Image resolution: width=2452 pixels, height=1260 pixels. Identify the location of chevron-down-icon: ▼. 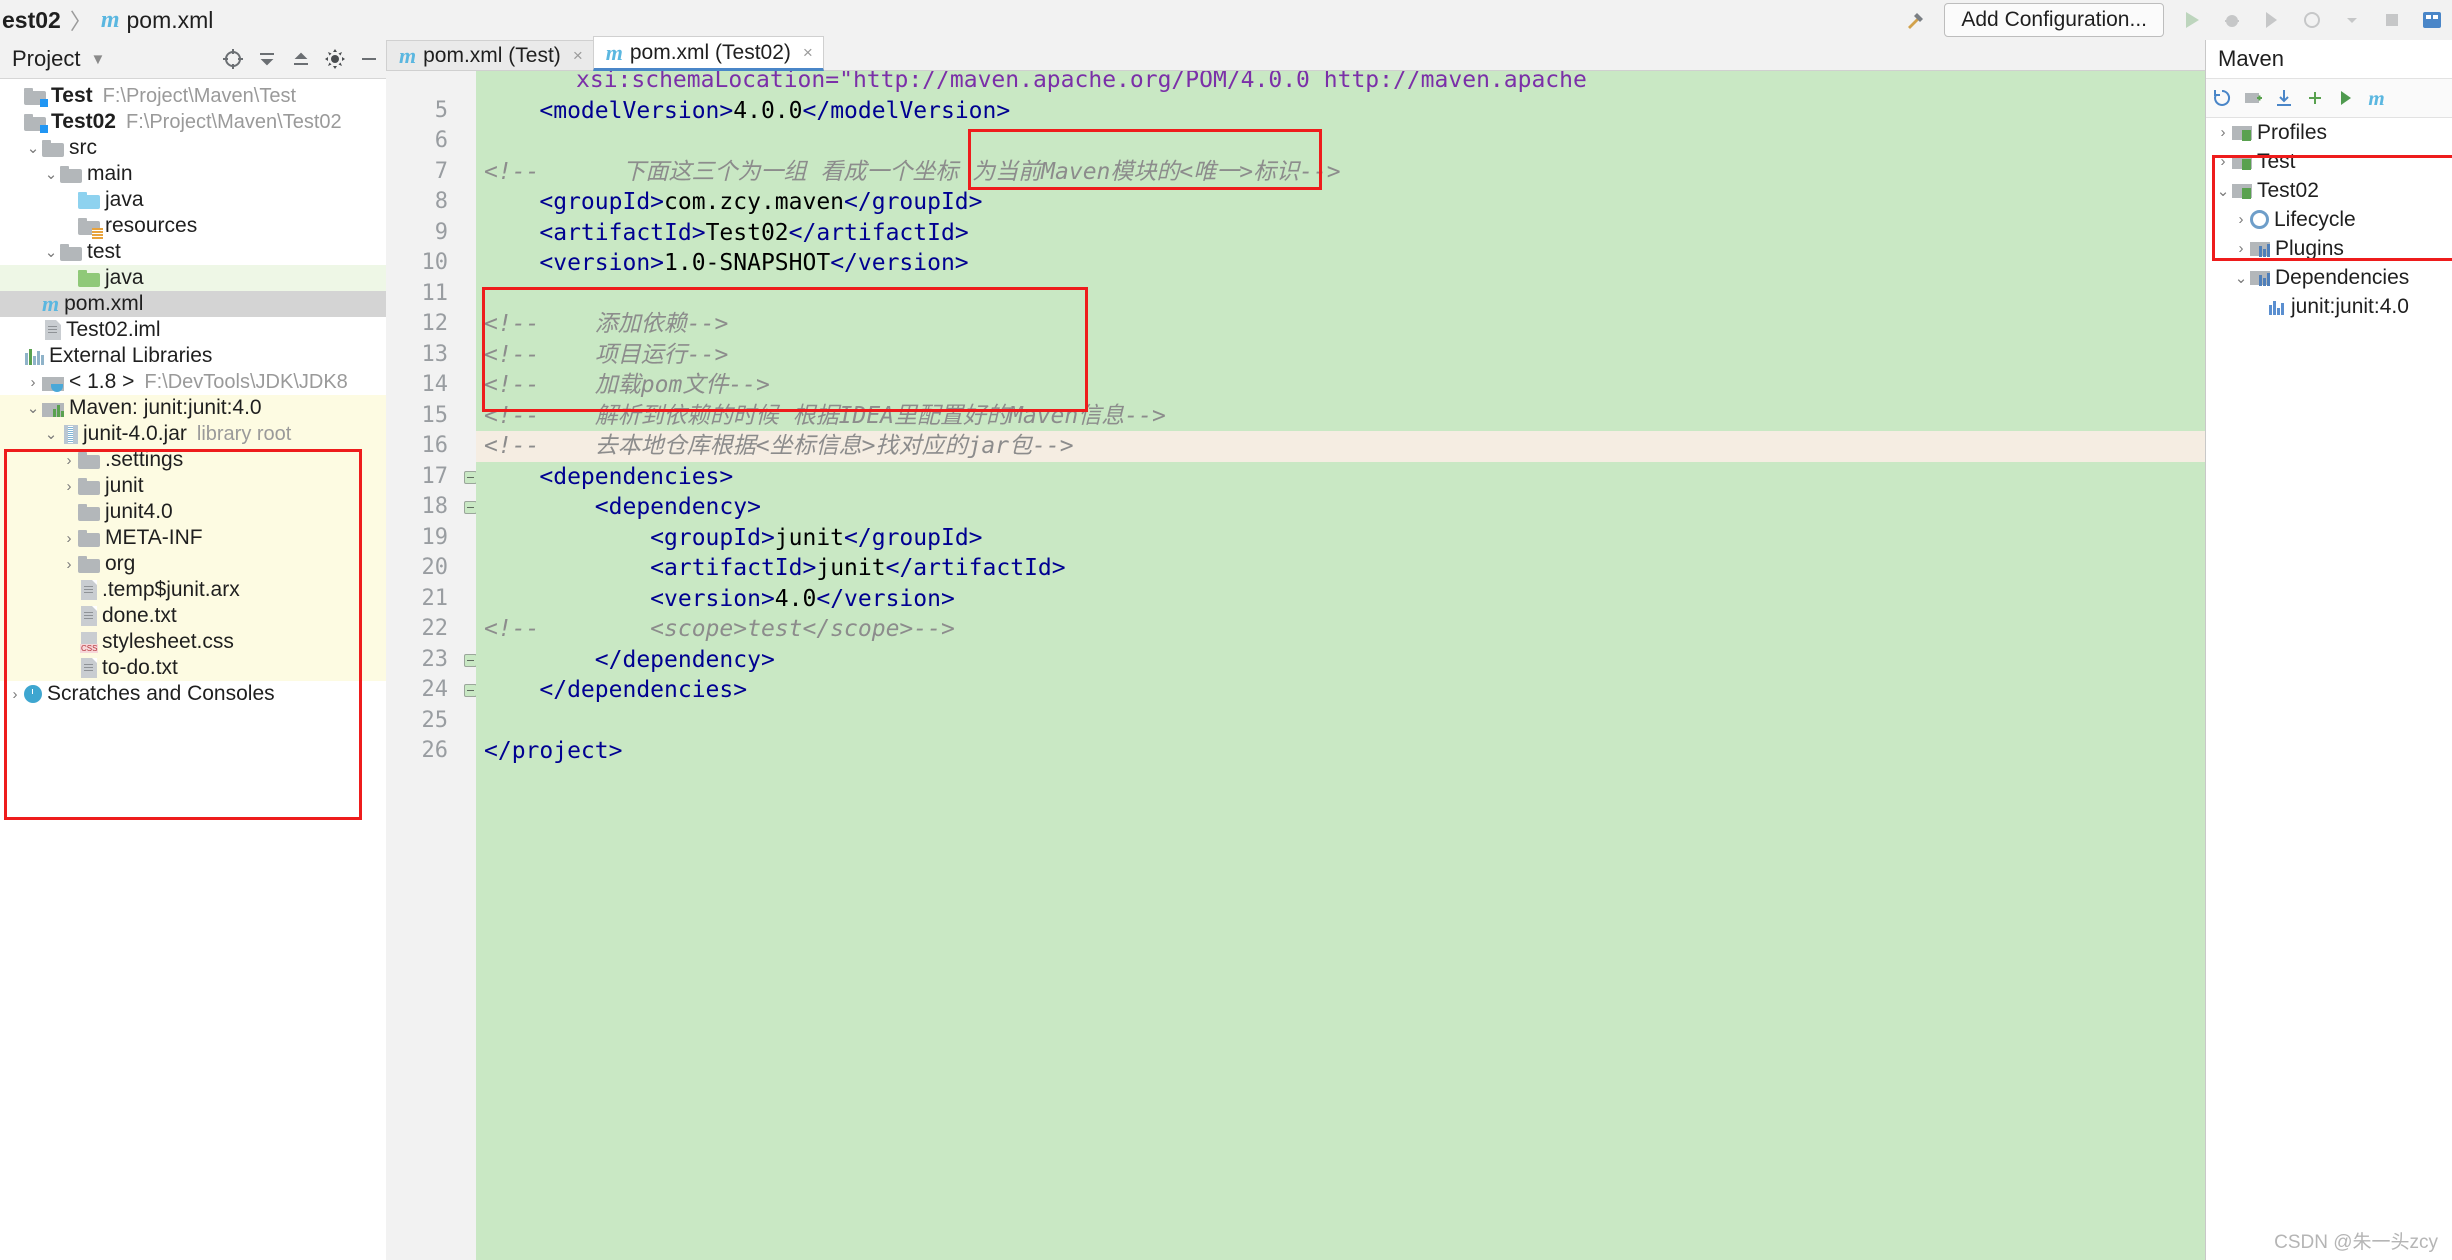
(97, 59).